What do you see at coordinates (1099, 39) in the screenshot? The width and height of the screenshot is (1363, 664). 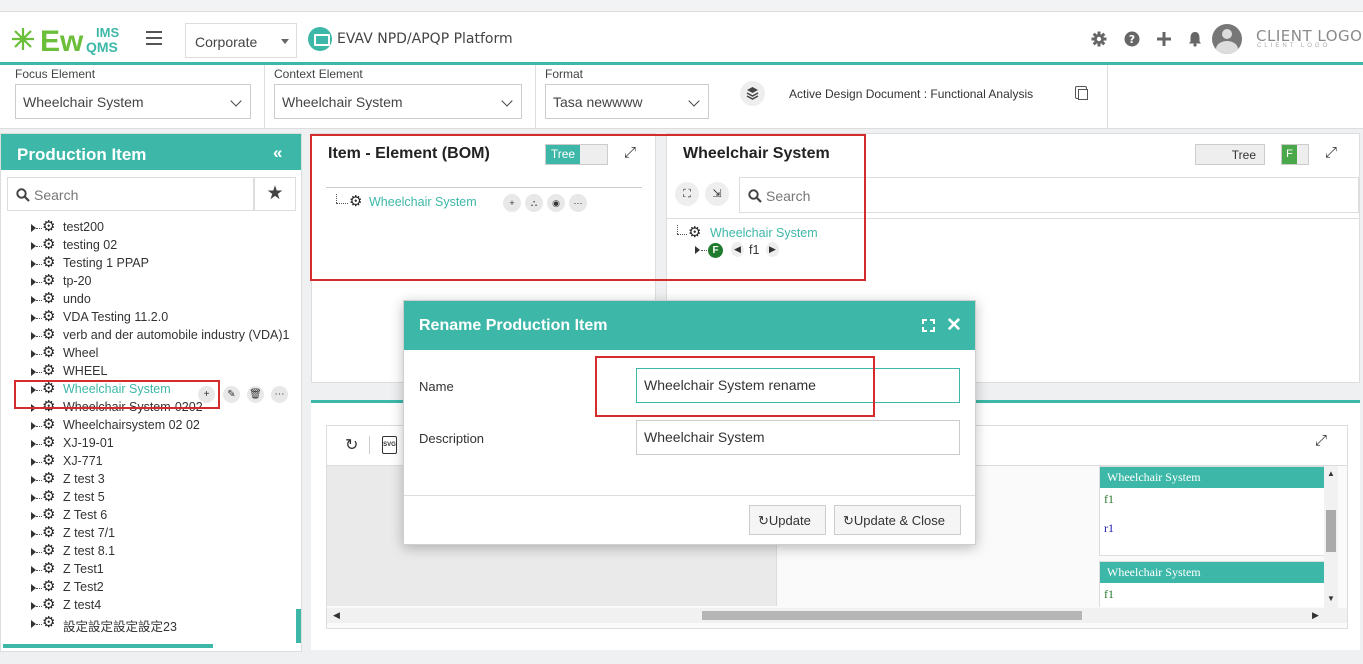 I see `gear-icon` at bounding box center [1099, 39].